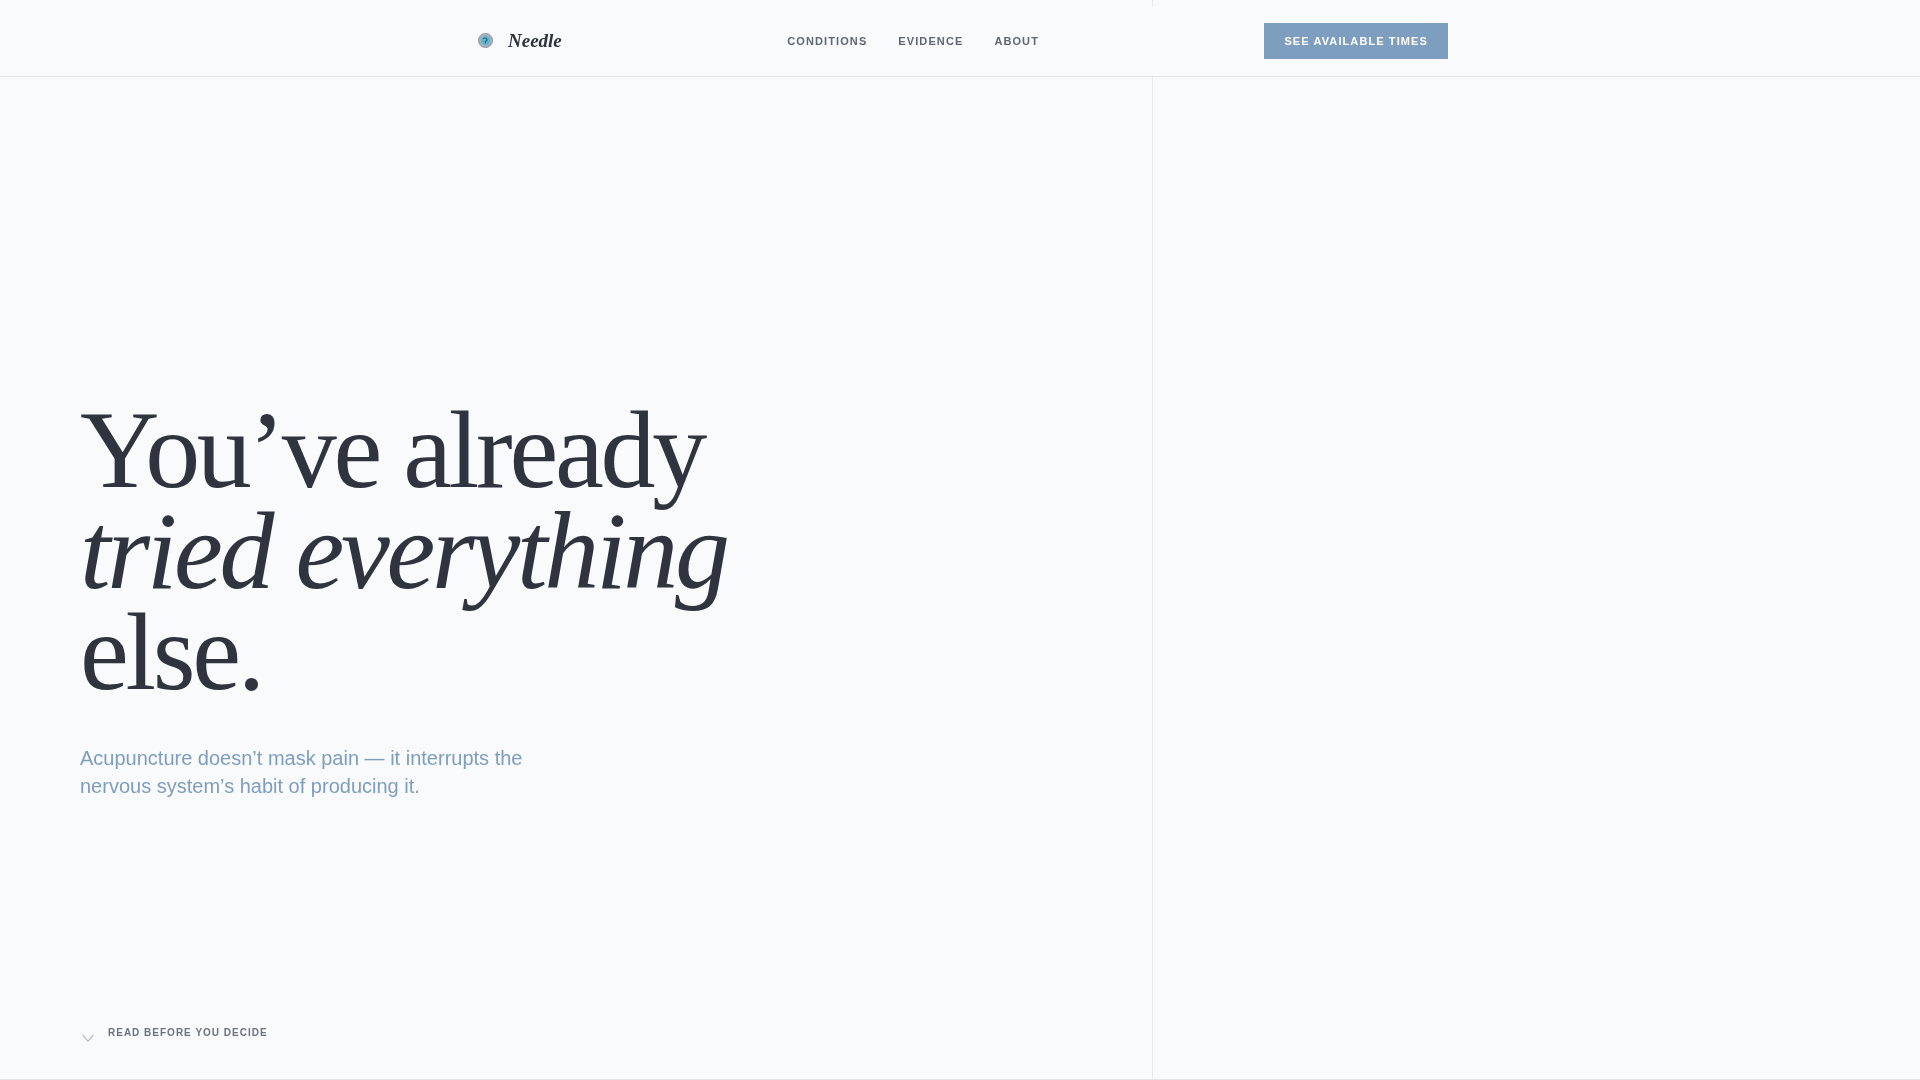  I want to click on hero-headline: You’ve already tried everything else., so click(404, 551).